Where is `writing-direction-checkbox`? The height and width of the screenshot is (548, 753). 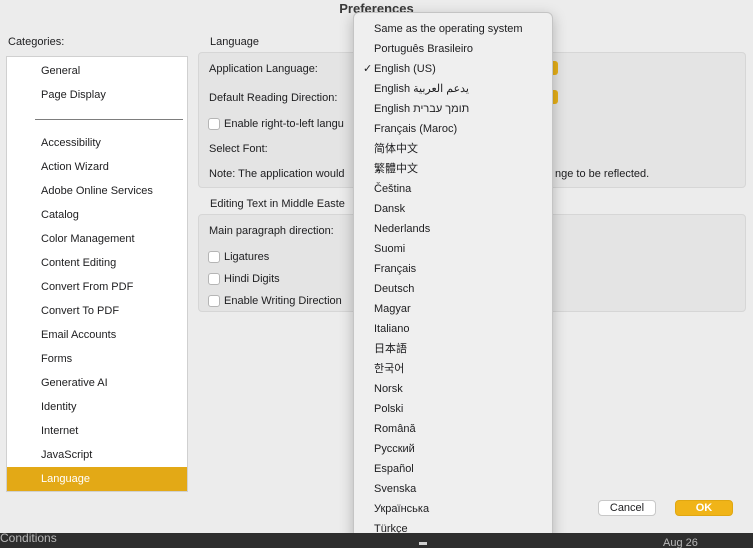
writing-direction-checkbox is located at coordinates (214, 301).